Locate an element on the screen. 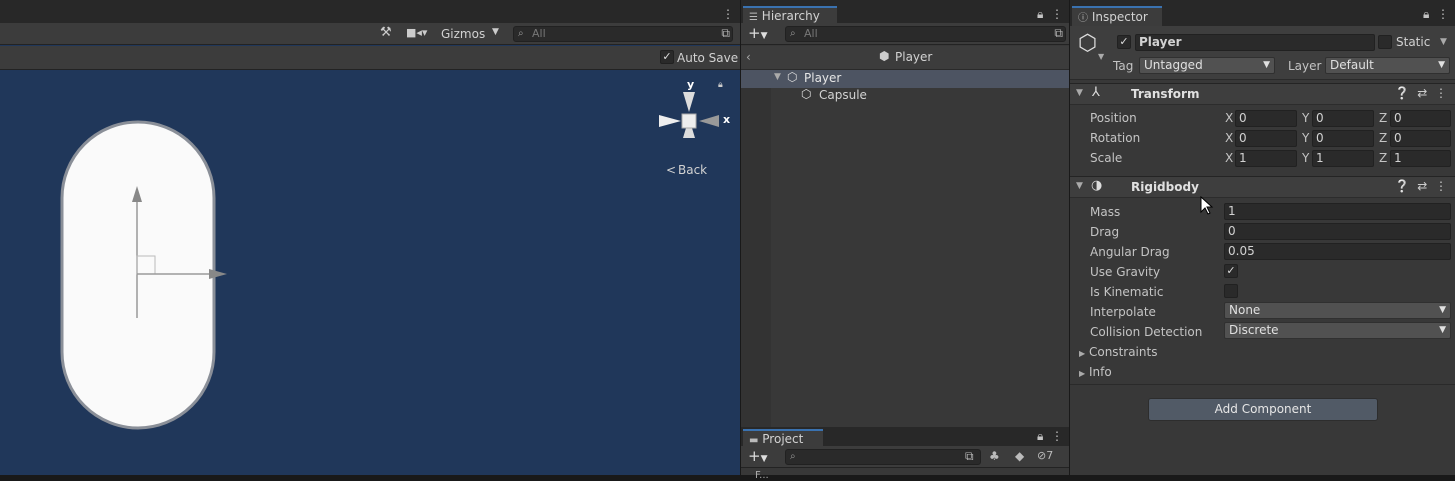  inspector-divider is located at coordinates (1262, 384).